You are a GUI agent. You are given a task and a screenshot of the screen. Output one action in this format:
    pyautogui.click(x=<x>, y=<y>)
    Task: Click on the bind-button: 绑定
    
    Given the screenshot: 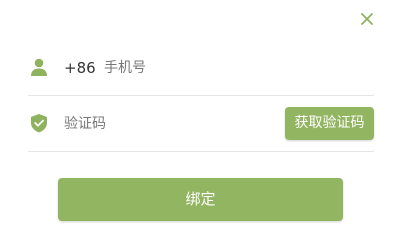 What is the action you would take?
    pyautogui.click(x=200, y=199)
    